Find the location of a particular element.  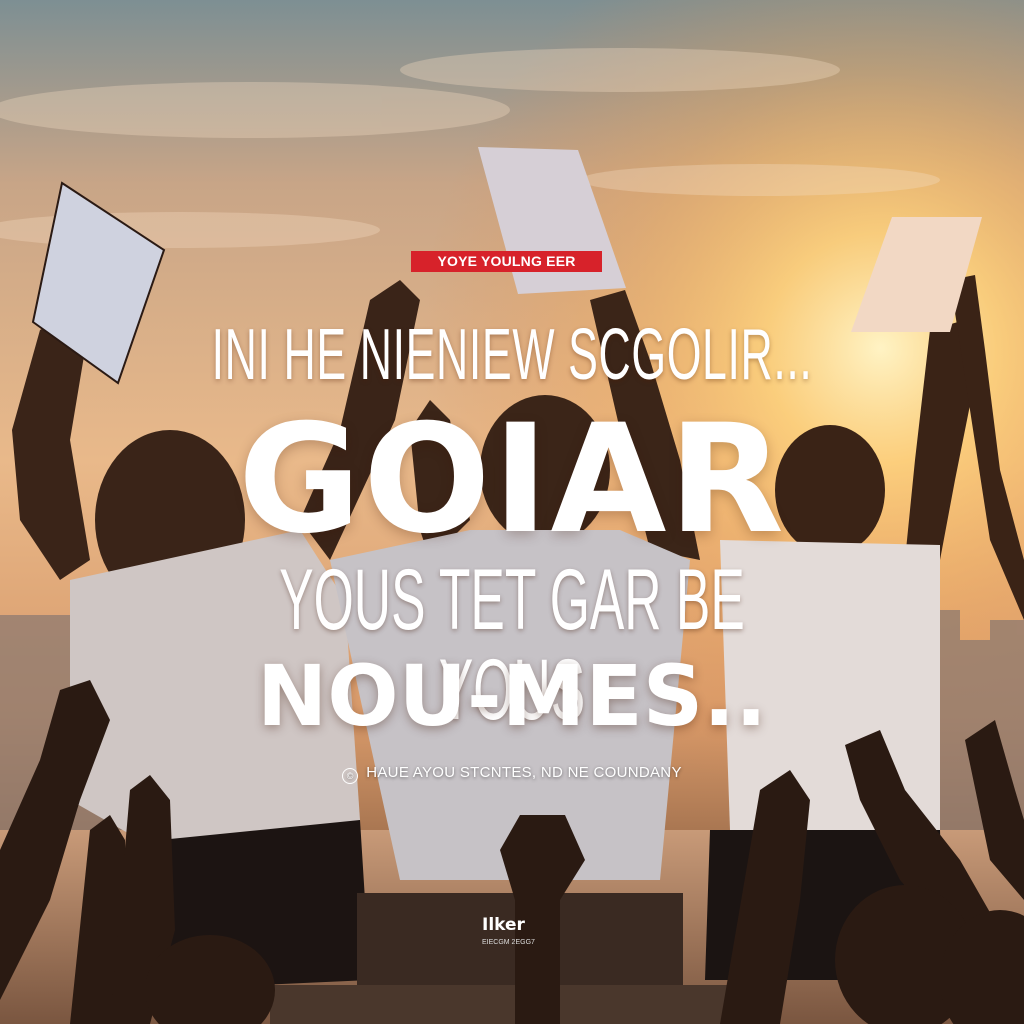

caption-row: © HAUE AYOU STCNTES, ND NE COUNDANY is located at coordinates (512, 774).